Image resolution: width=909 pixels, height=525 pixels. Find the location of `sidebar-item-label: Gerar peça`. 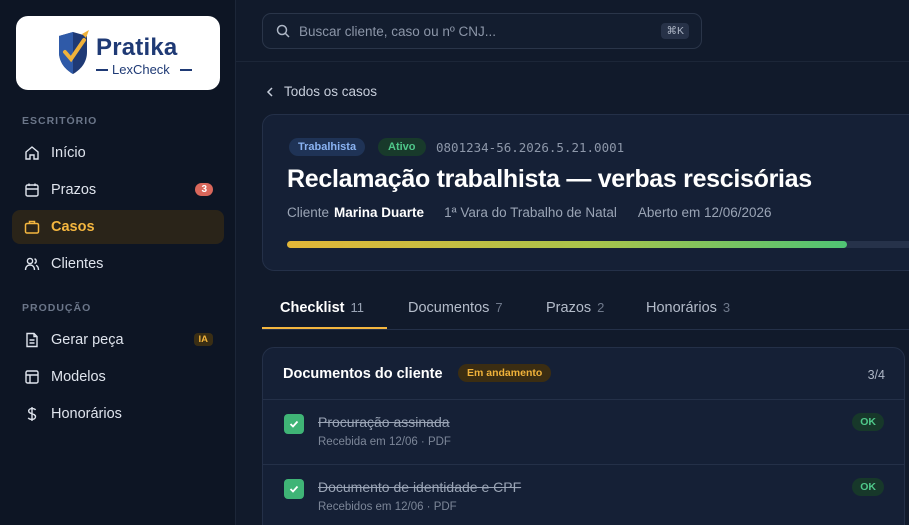

sidebar-item-label: Gerar peça is located at coordinates (87, 340).